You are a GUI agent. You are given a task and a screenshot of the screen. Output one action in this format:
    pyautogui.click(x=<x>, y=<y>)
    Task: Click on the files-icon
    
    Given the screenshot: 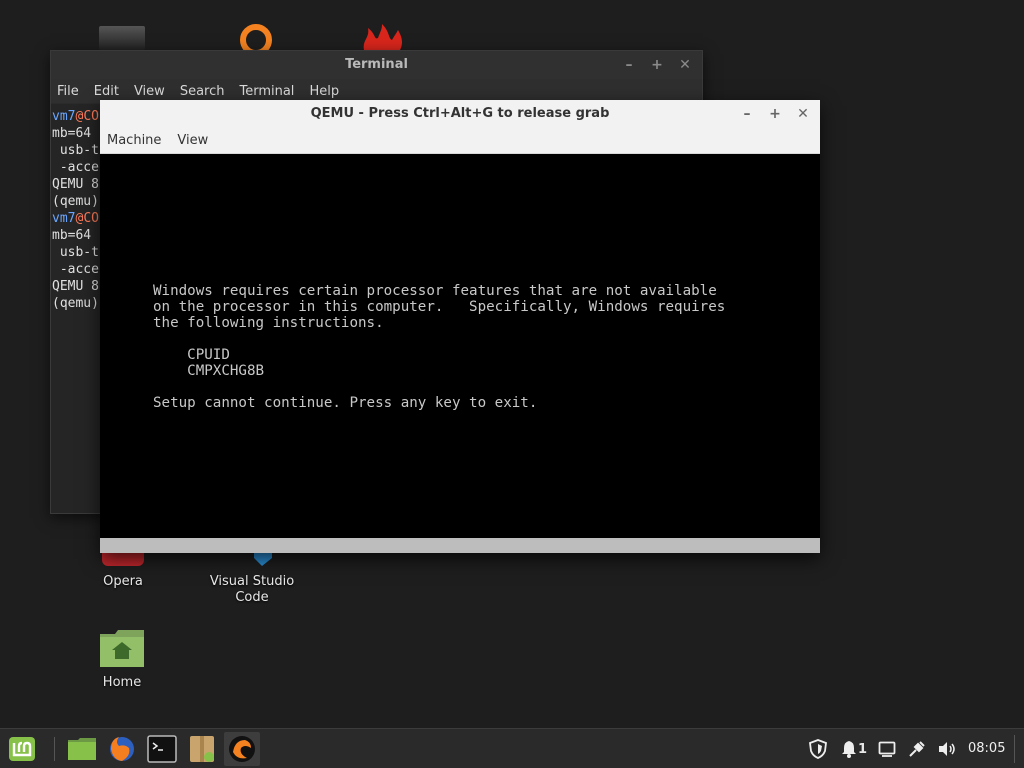 What is the action you would take?
    pyautogui.click(x=82, y=749)
    